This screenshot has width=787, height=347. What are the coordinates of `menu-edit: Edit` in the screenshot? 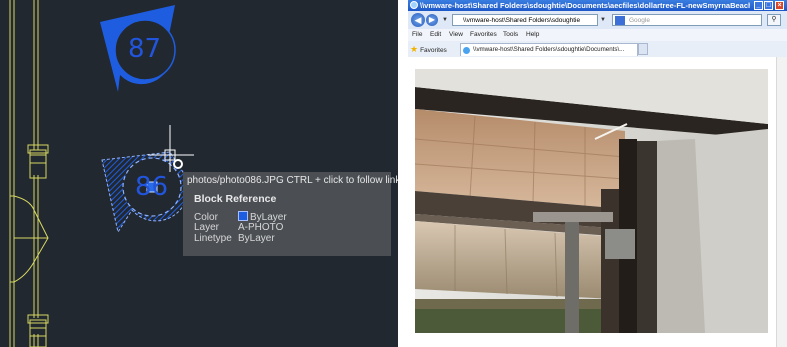 It's located at (435, 35).